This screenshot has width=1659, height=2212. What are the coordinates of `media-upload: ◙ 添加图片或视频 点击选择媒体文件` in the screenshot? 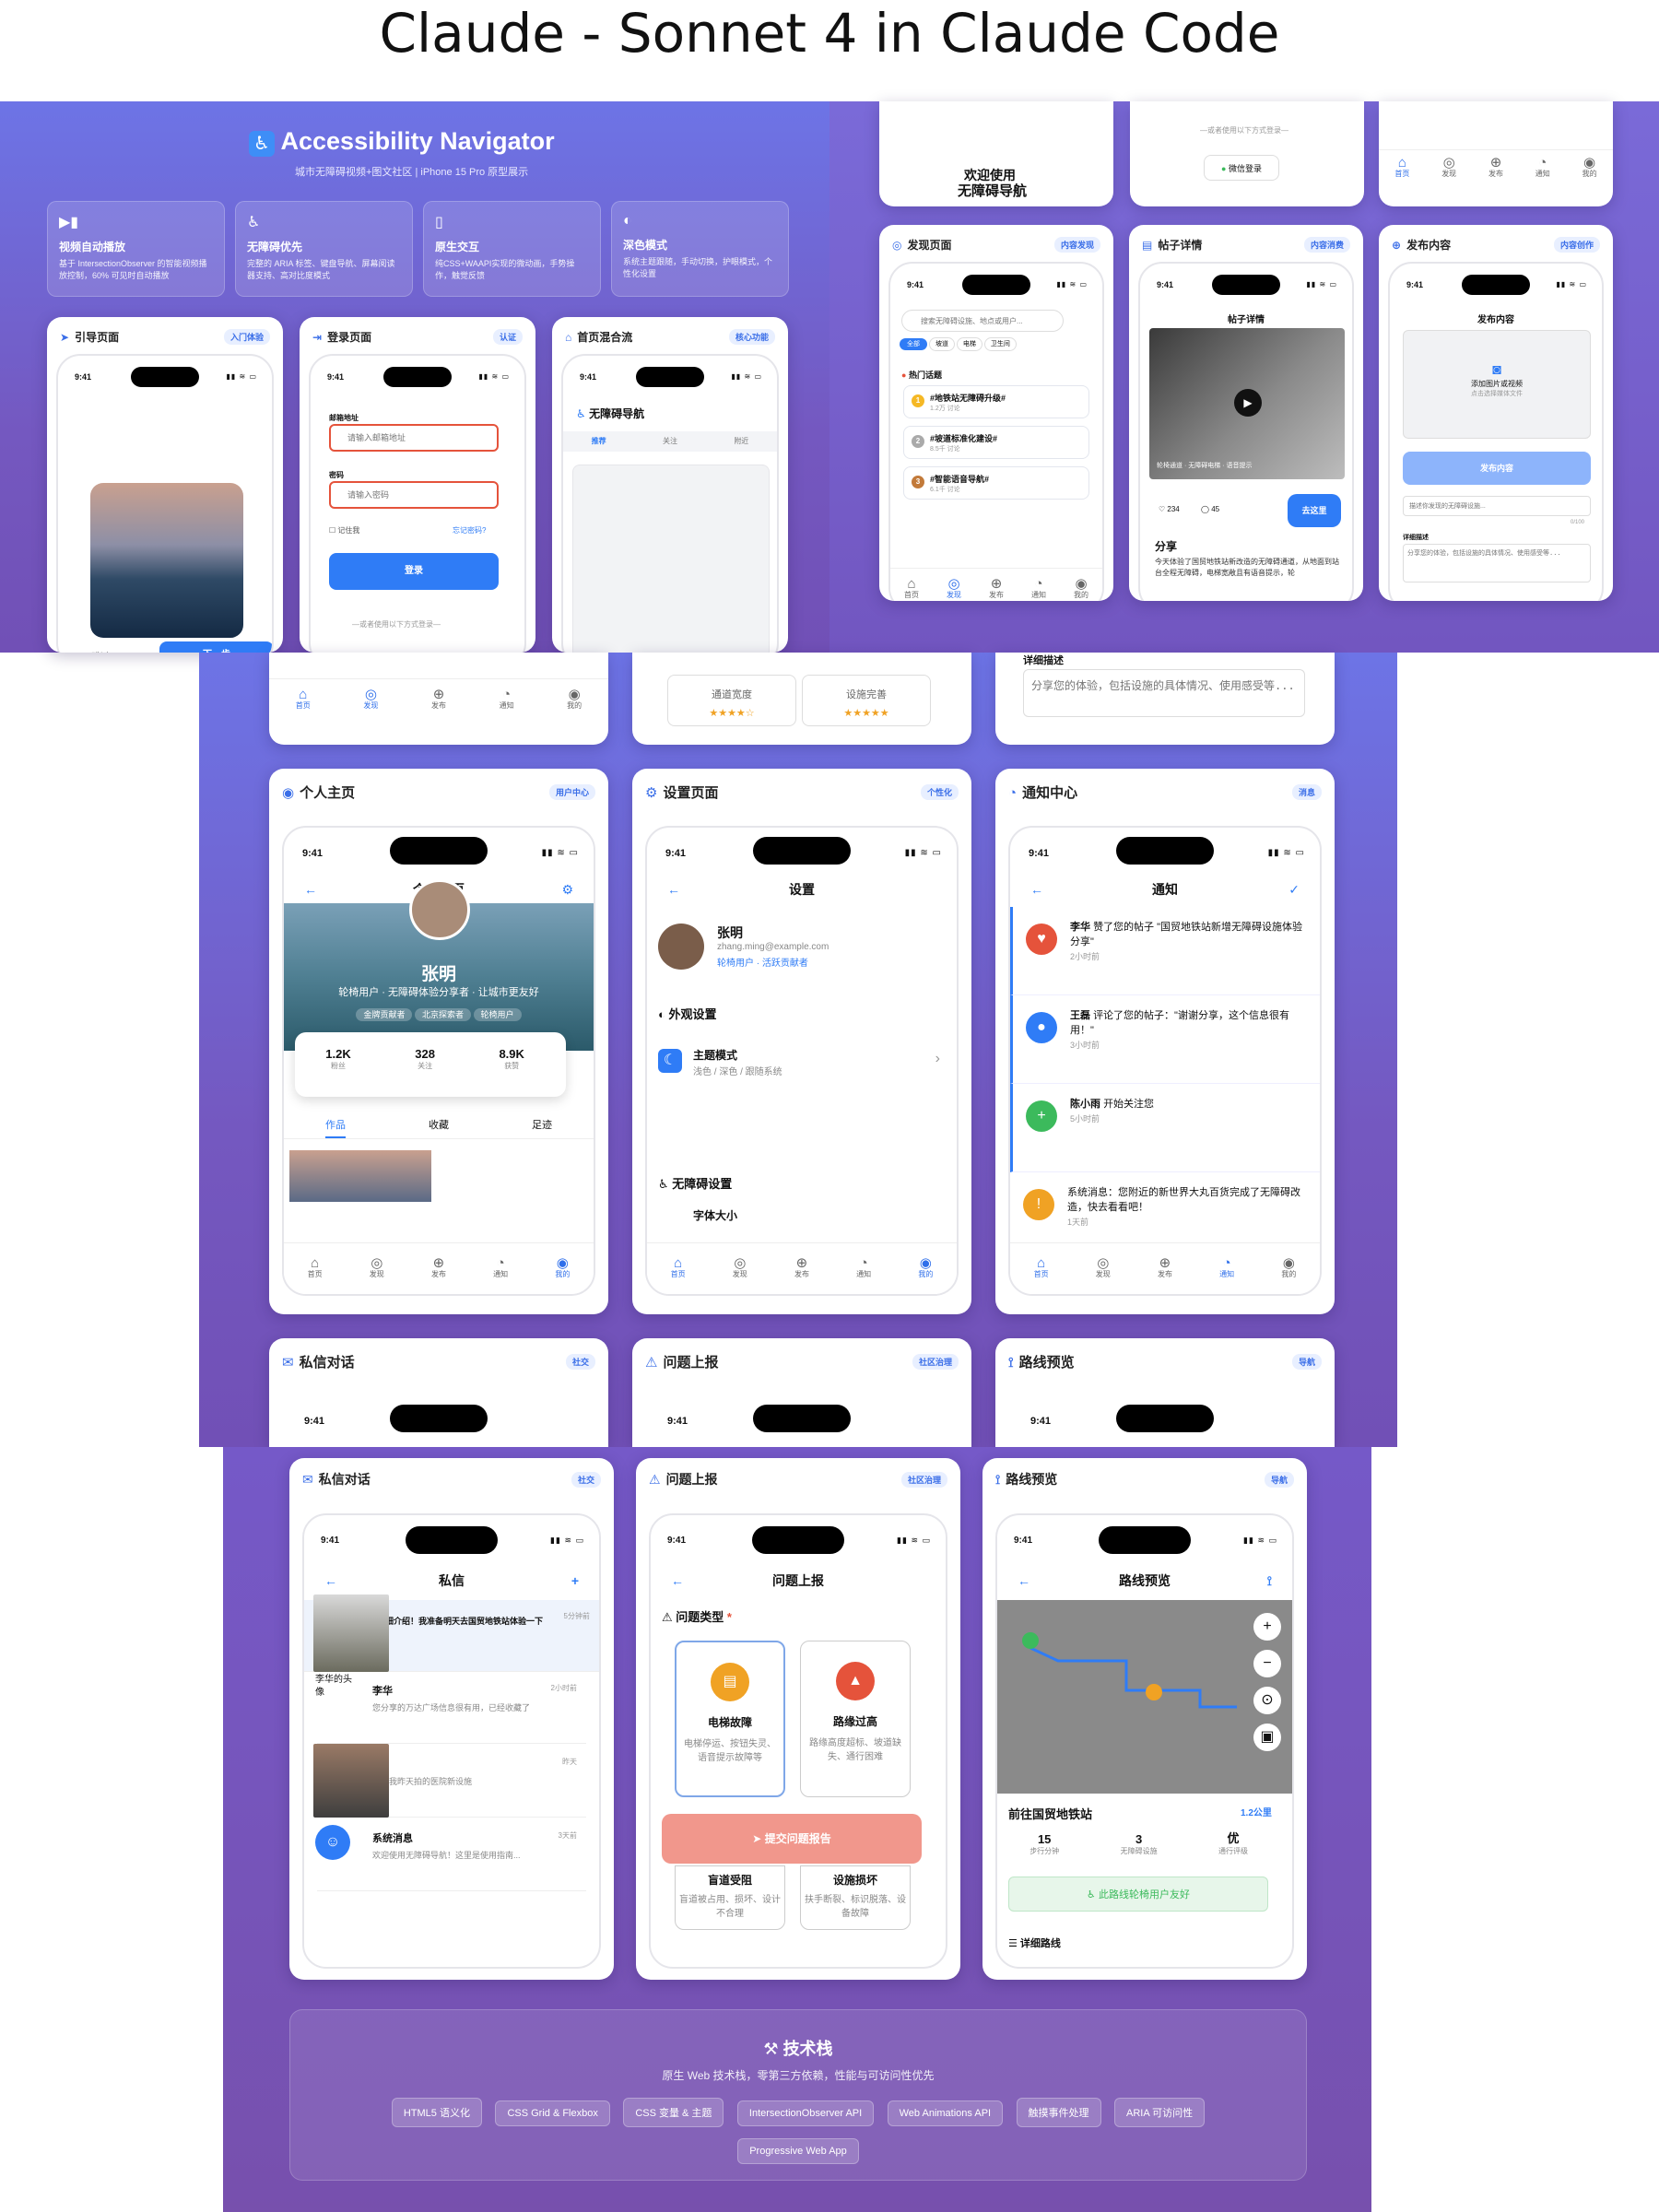 It's located at (1497, 384).